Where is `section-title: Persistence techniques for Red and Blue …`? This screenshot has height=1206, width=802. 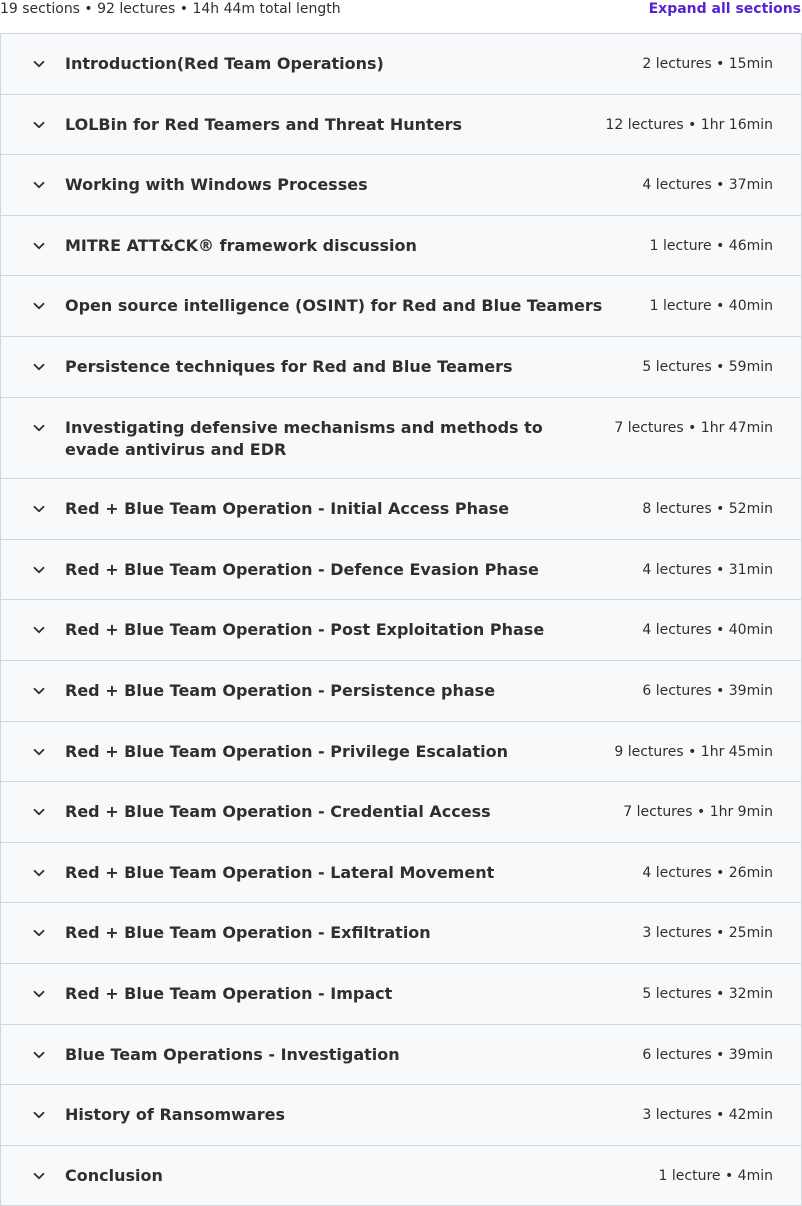 section-title: Persistence techniques for Red and Blue … is located at coordinates (289, 366).